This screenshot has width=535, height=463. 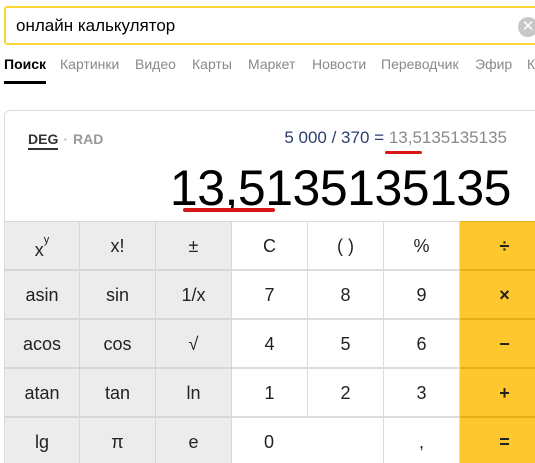 What do you see at coordinates (531, 69) in the screenshot?
I see `tab-more: К` at bounding box center [531, 69].